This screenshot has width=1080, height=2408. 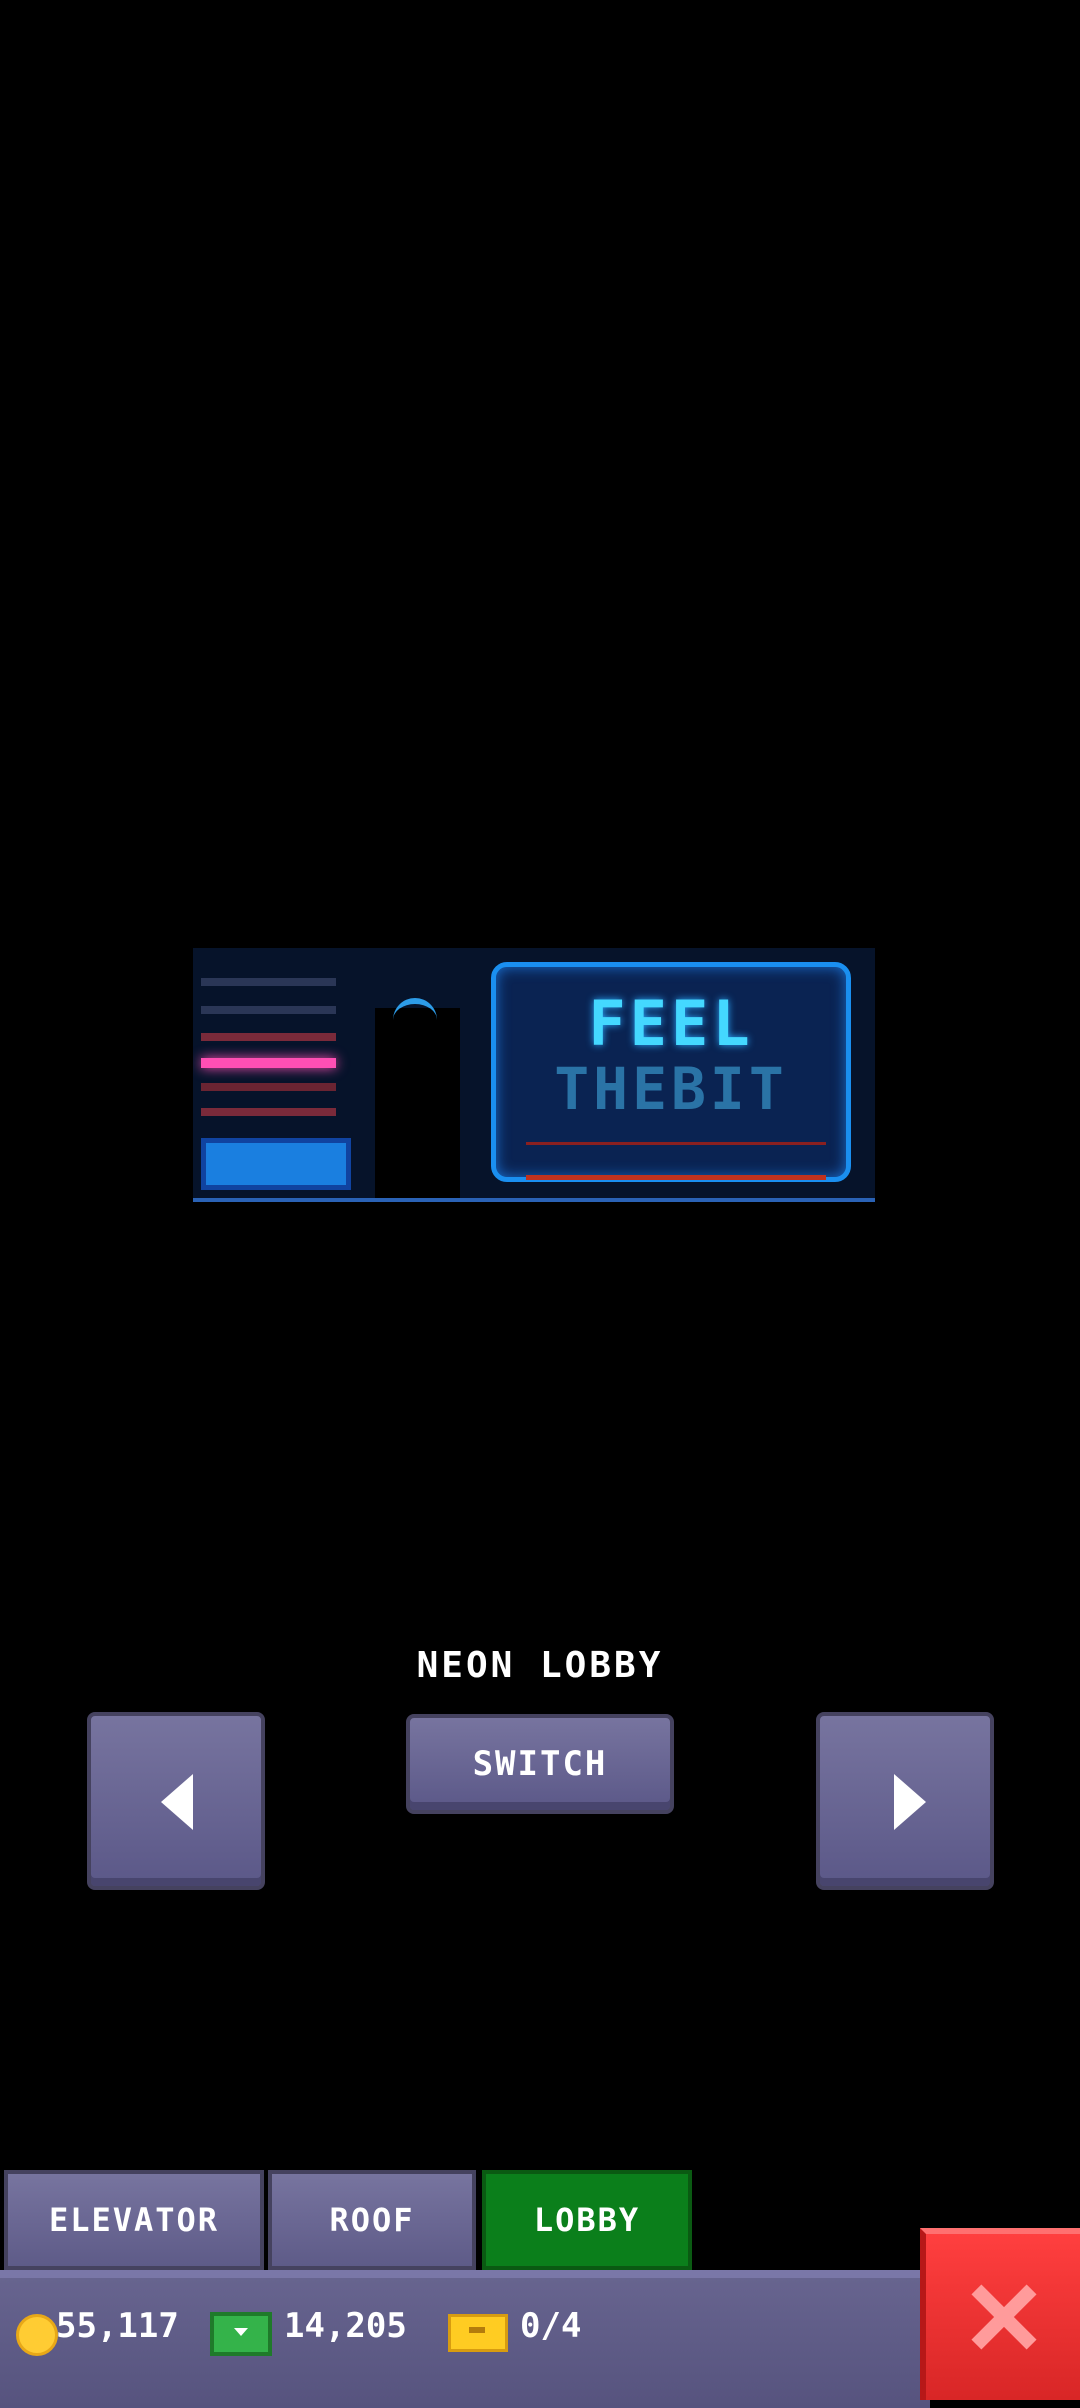 I want to click on theme-preview-image: FEEL THEBIT, so click(x=534, y=1075).